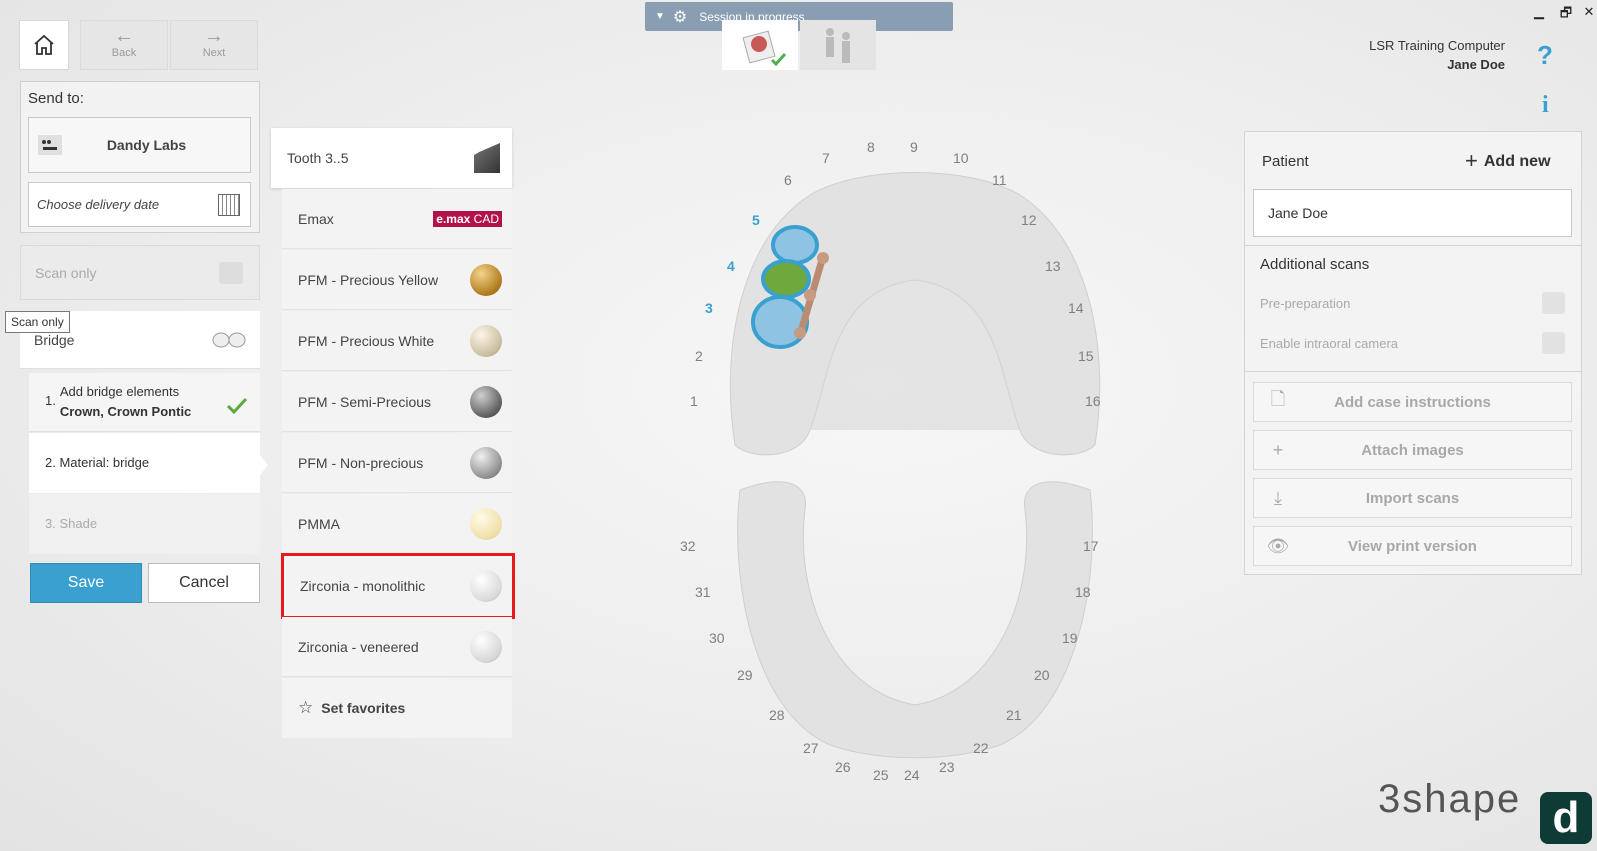 This screenshot has width=1597, height=851. I want to click on tooth-number: 11, so click(999, 180).